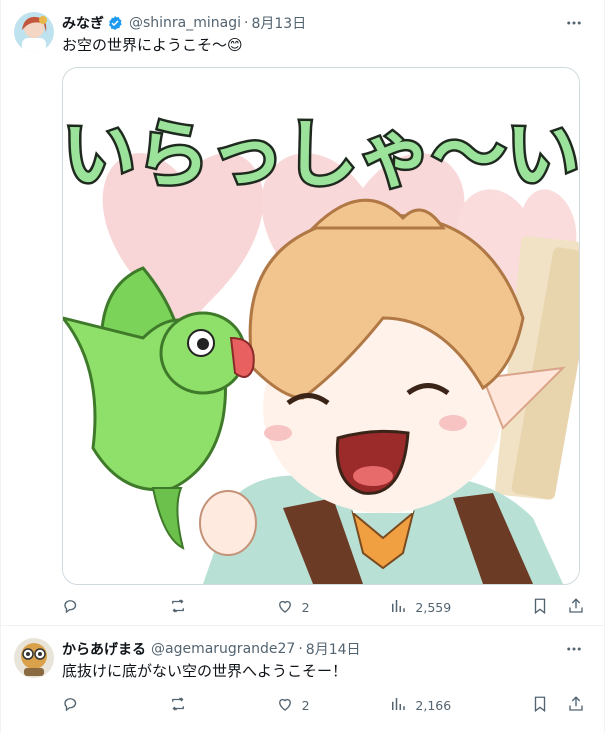 The image size is (605, 743). Describe the element at coordinates (223, 649) in the screenshot. I see `handle: @agemarugrande27` at that location.